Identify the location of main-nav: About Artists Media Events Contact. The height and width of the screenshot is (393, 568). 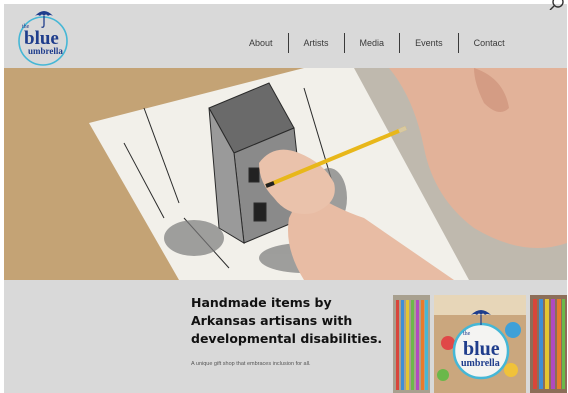
(377, 43).